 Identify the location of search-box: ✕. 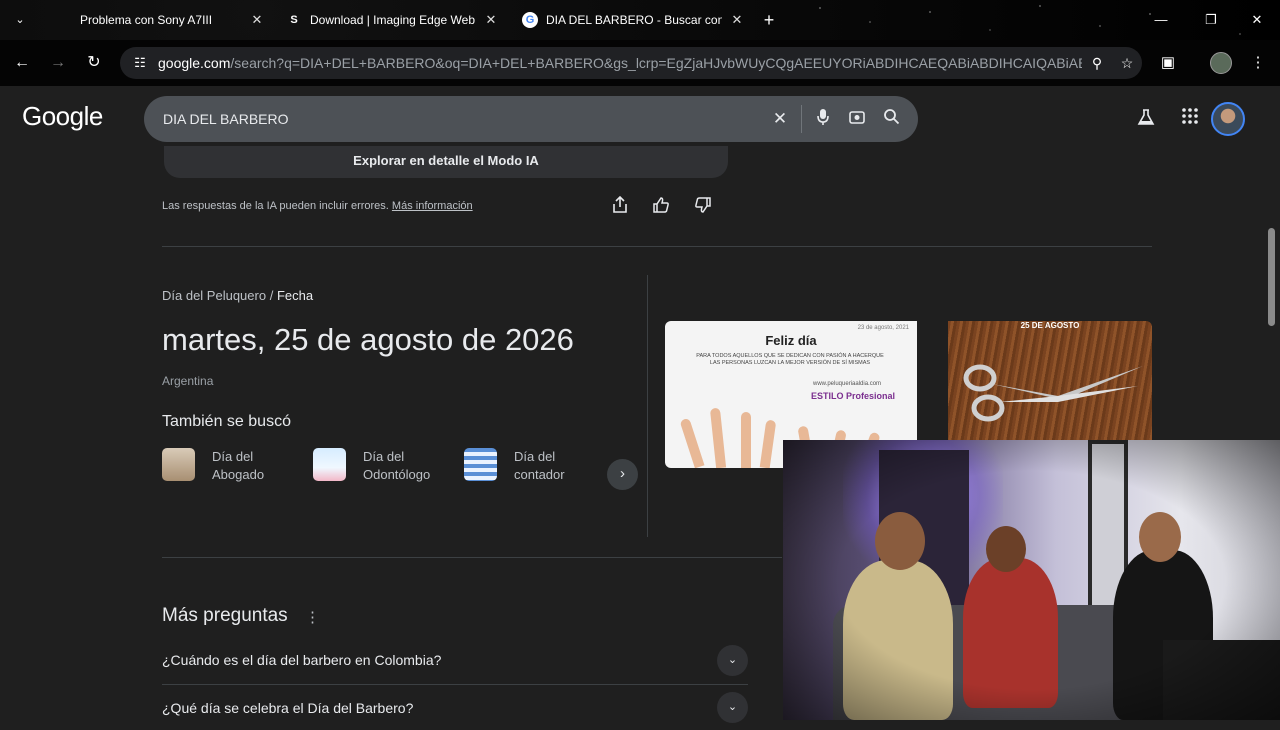
(531, 119).